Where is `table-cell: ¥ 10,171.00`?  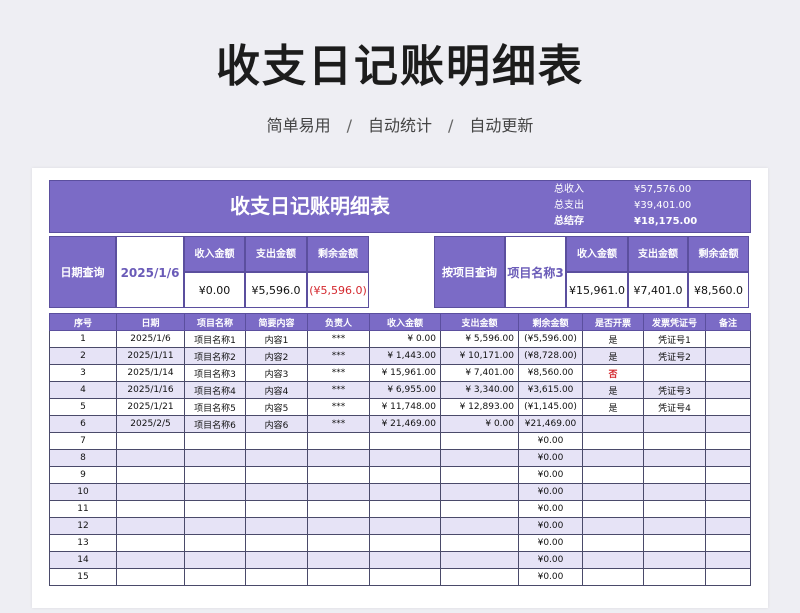
table-cell: ¥ 10,171.00 is located at coordinates (479, 356).